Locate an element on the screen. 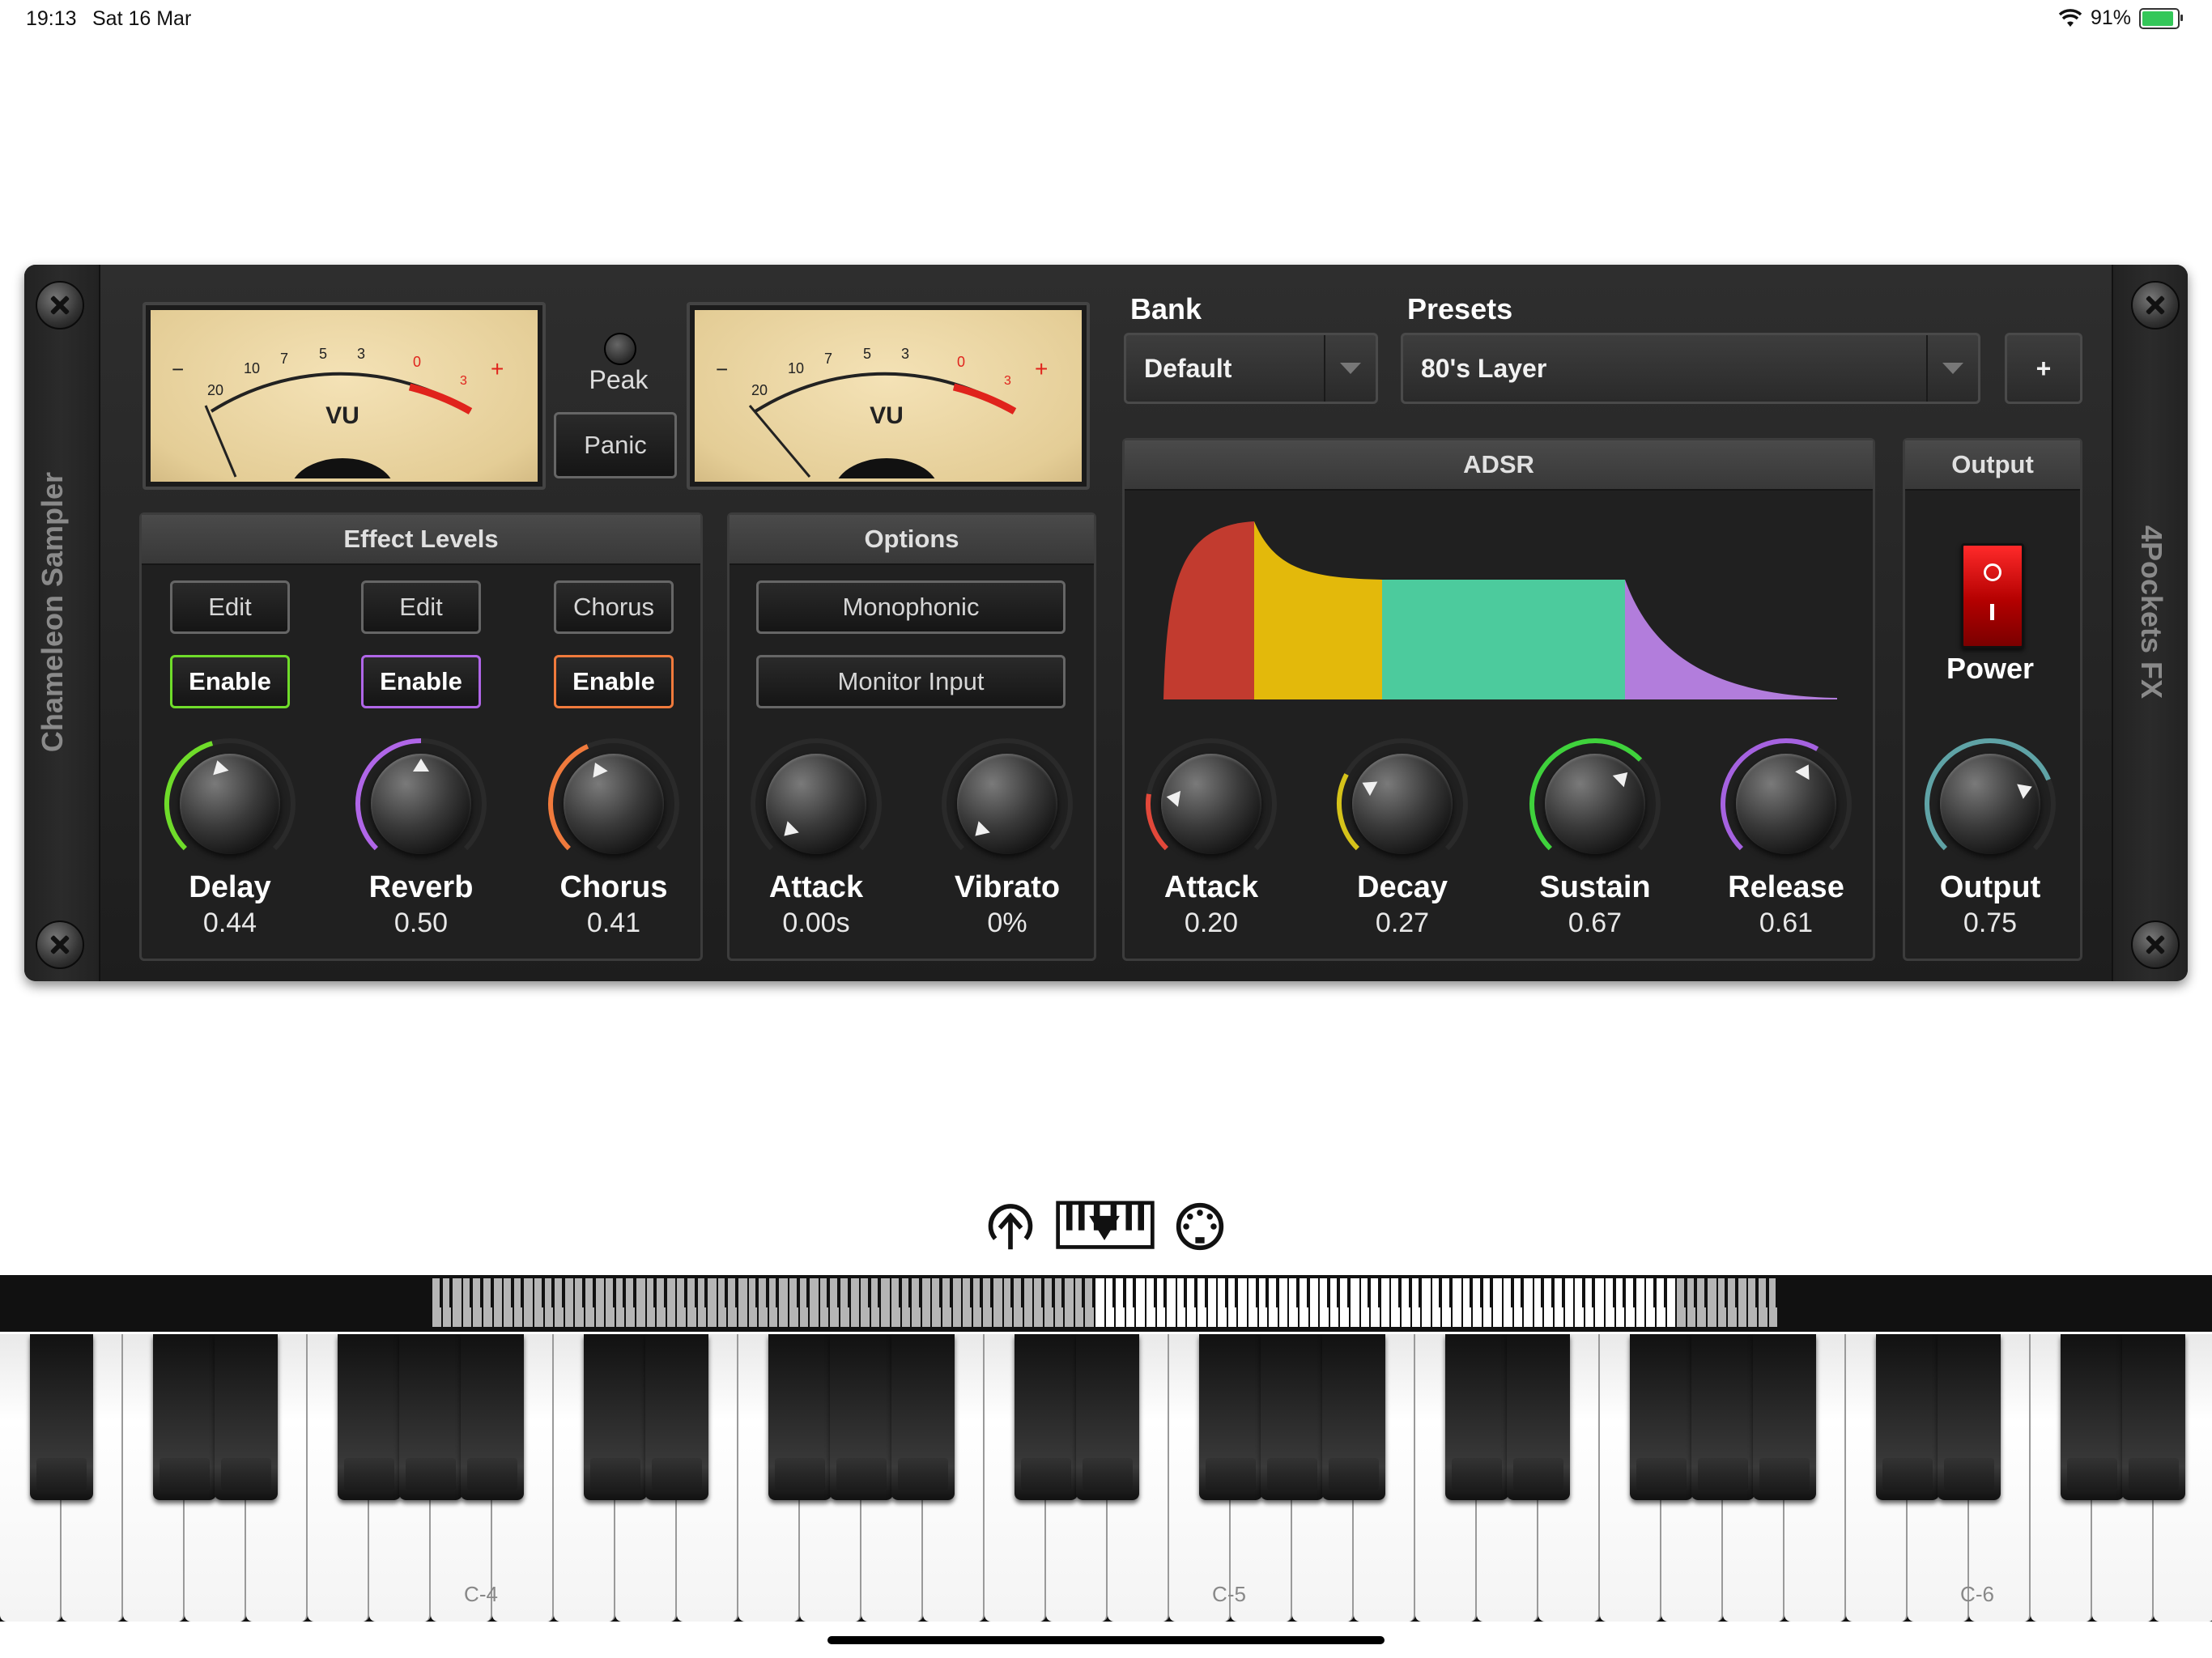  upload-arrow-icon is located at coordinates (1011, 1226).